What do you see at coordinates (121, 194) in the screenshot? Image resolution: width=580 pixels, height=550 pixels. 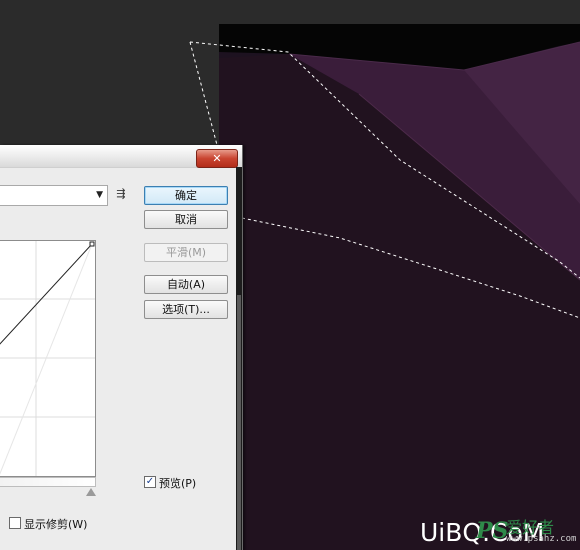 I see `preset-menu-icon: ⇶` at bounding box center [121, 194].